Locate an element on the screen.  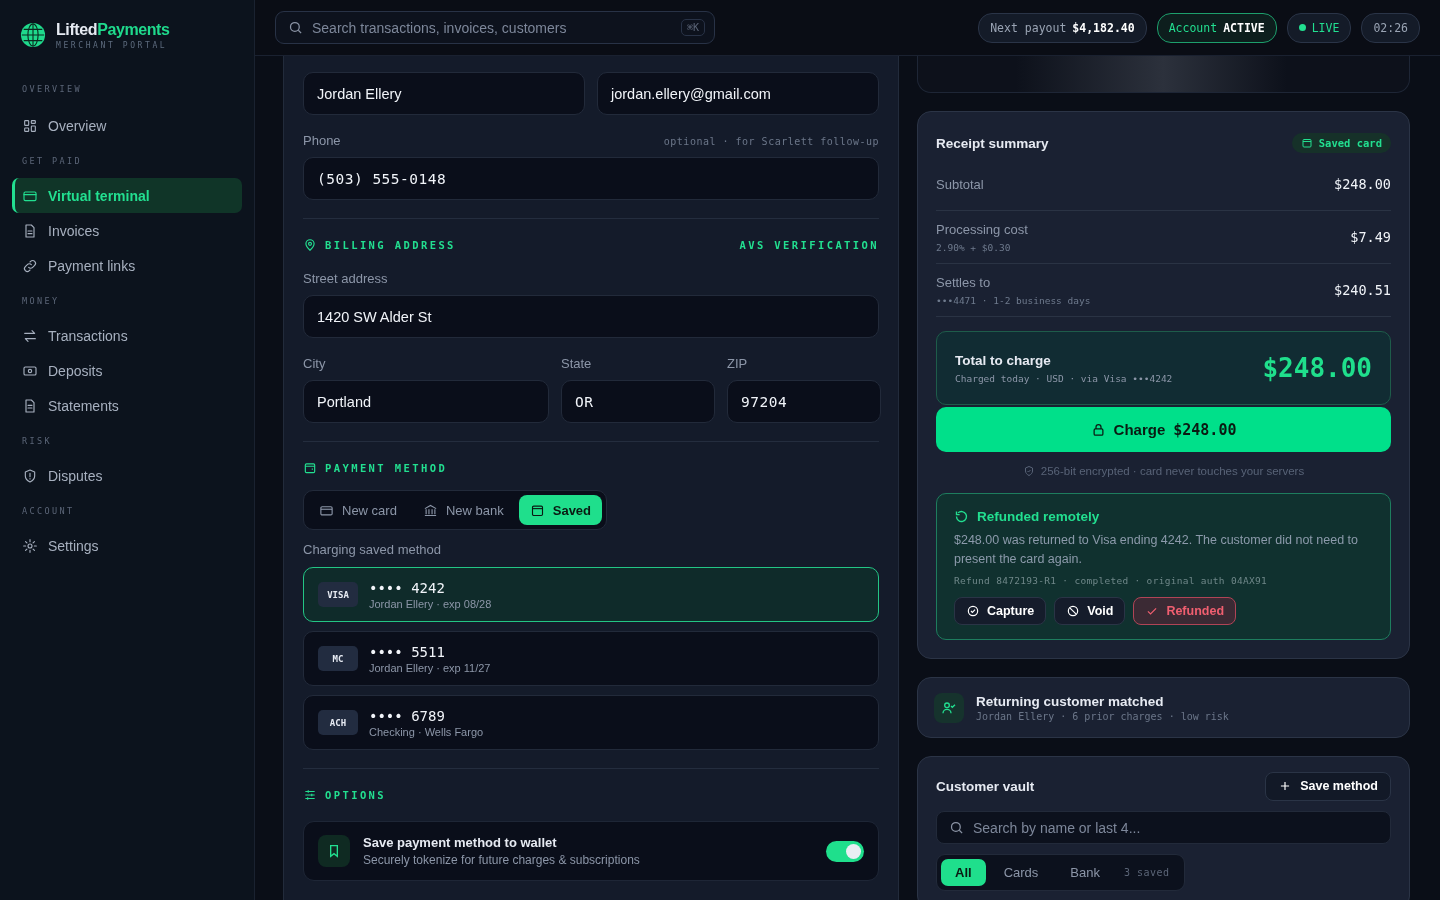
save-method-button: Save method is located at coordinates (1328, 786).